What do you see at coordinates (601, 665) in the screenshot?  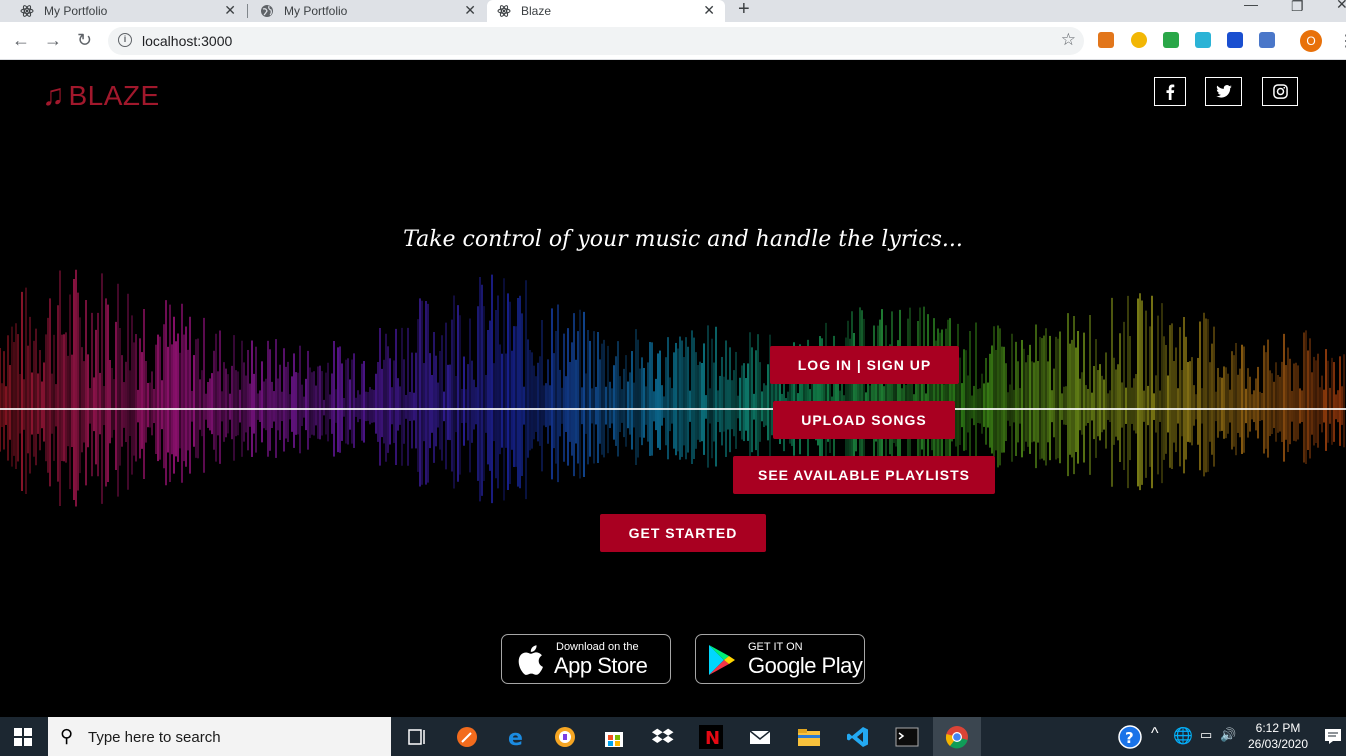 I see `app-store-big-text: App Store` at bounding box center [601, 665].